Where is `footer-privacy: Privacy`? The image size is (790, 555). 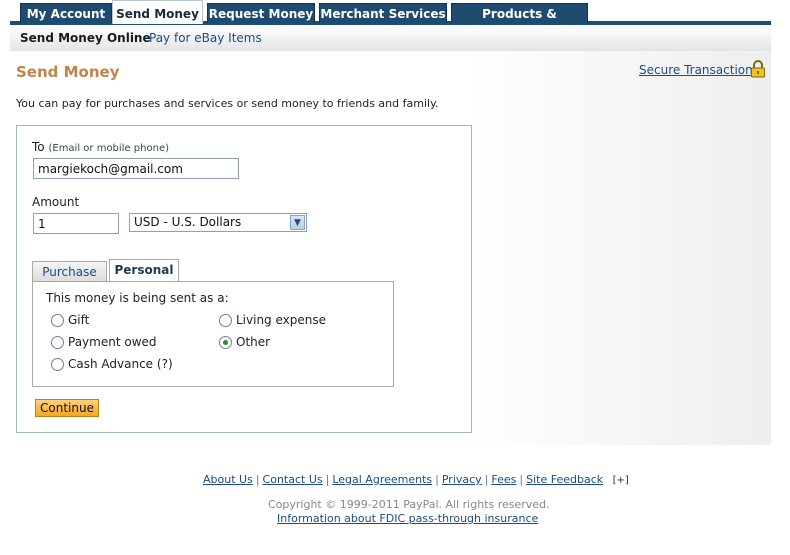
footer-privacy: Privacy is located at coordinates (462, 479).